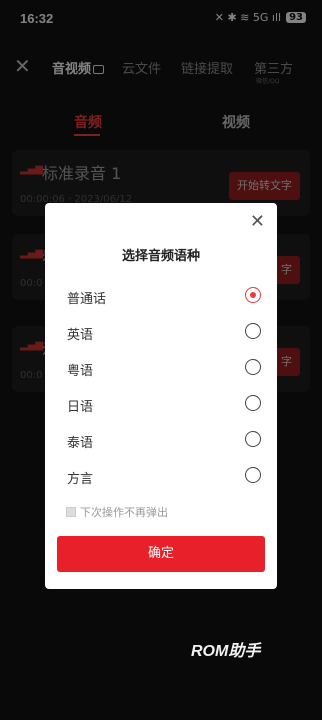 The image size is (322, 720). I want to click on language-option-dialect: 方言, so click(164, 476).